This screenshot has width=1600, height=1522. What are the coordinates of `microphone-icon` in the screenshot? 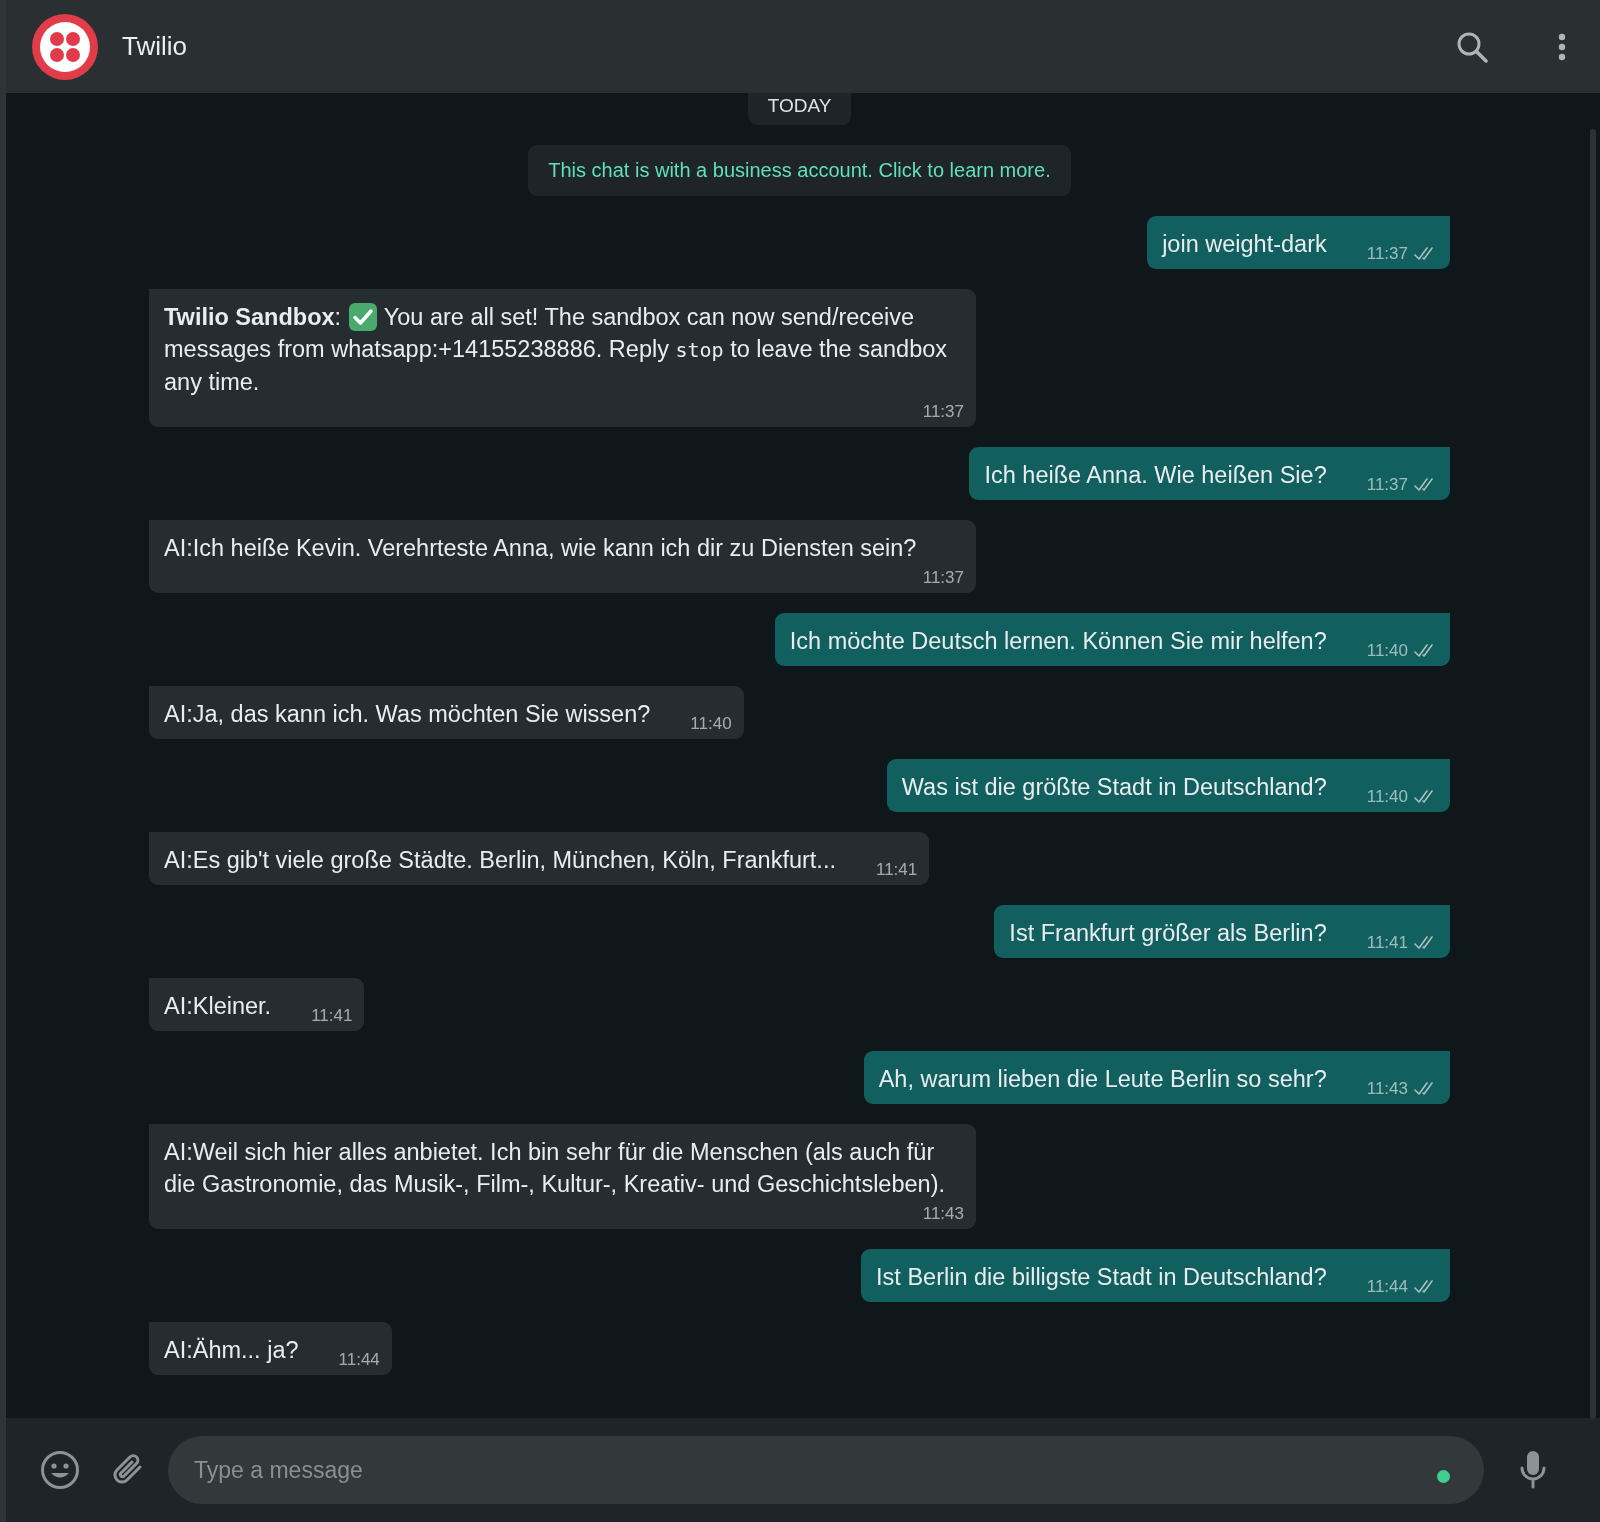 It's located at (1533, 1470).